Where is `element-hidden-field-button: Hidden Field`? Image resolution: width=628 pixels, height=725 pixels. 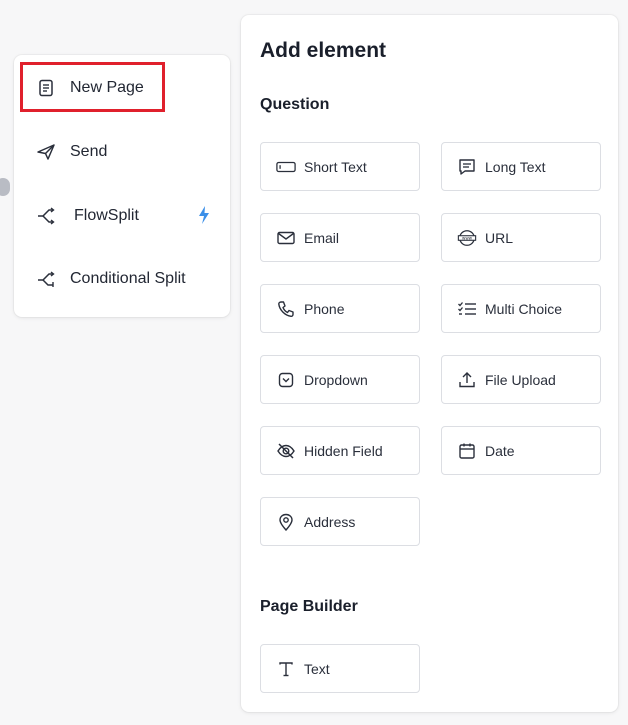 element-hidden-field-button: Hidden Field is located at coordinates (340, 450).